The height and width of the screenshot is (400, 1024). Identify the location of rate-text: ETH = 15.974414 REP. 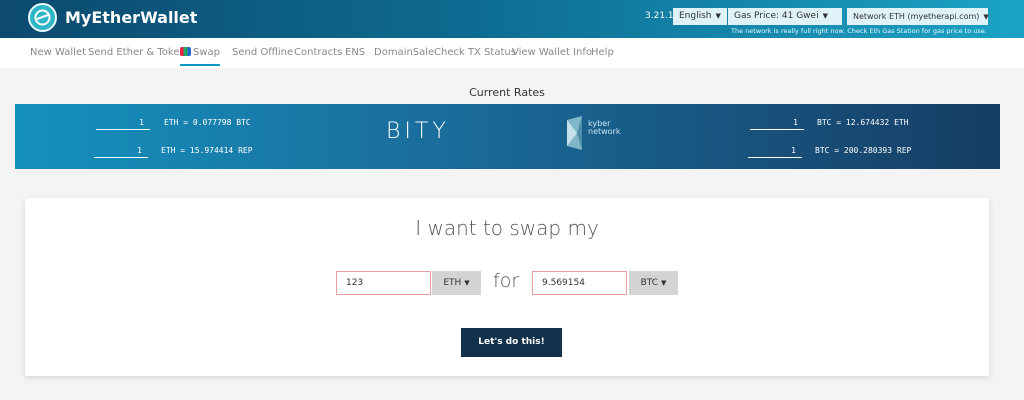
(207, 150).